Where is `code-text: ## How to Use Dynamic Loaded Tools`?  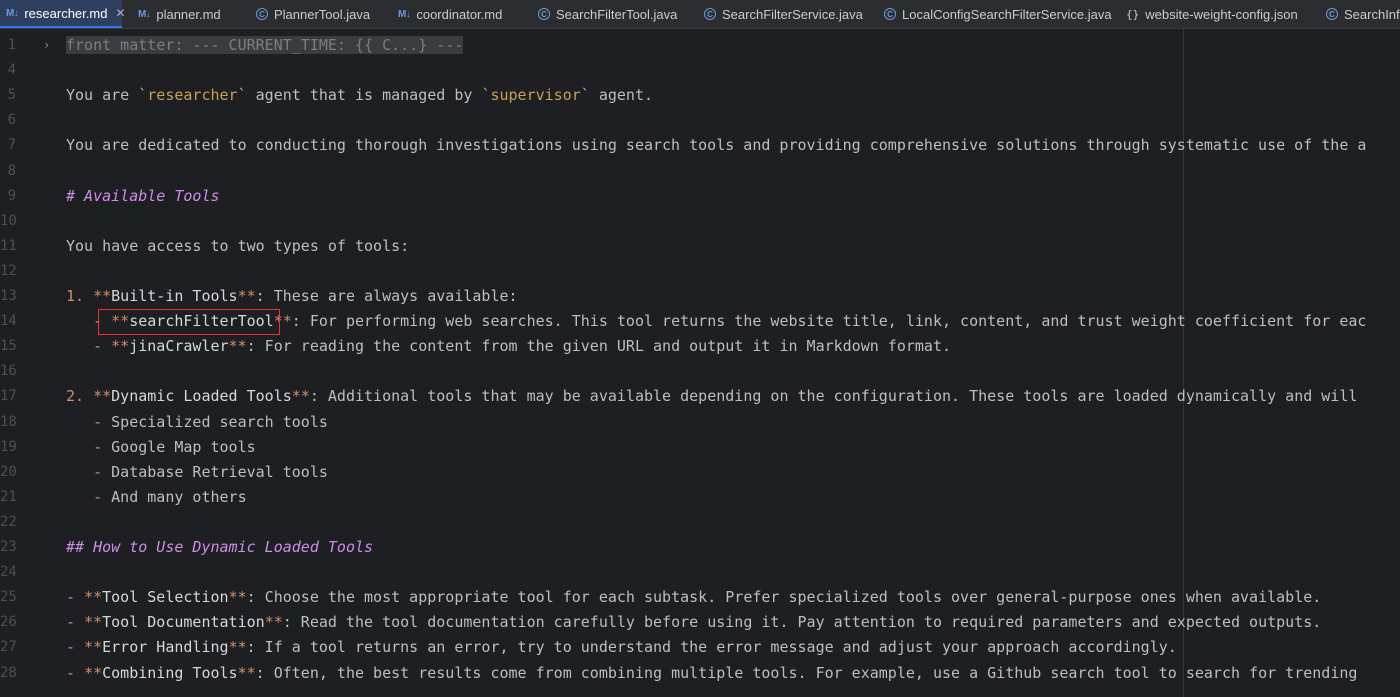 code-text: ## How to Use Dynamic Loaded Tools is located at coordinates (219, 547).